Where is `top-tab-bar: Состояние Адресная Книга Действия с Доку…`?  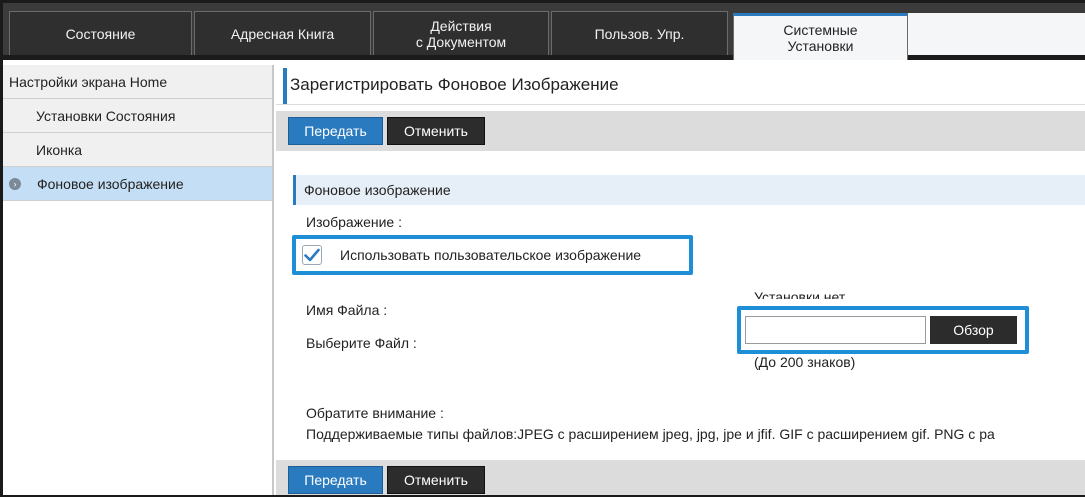 top-tab-bar: Состояние Адресная Книга Действия с Доку… is located at coordinates (544, 31).